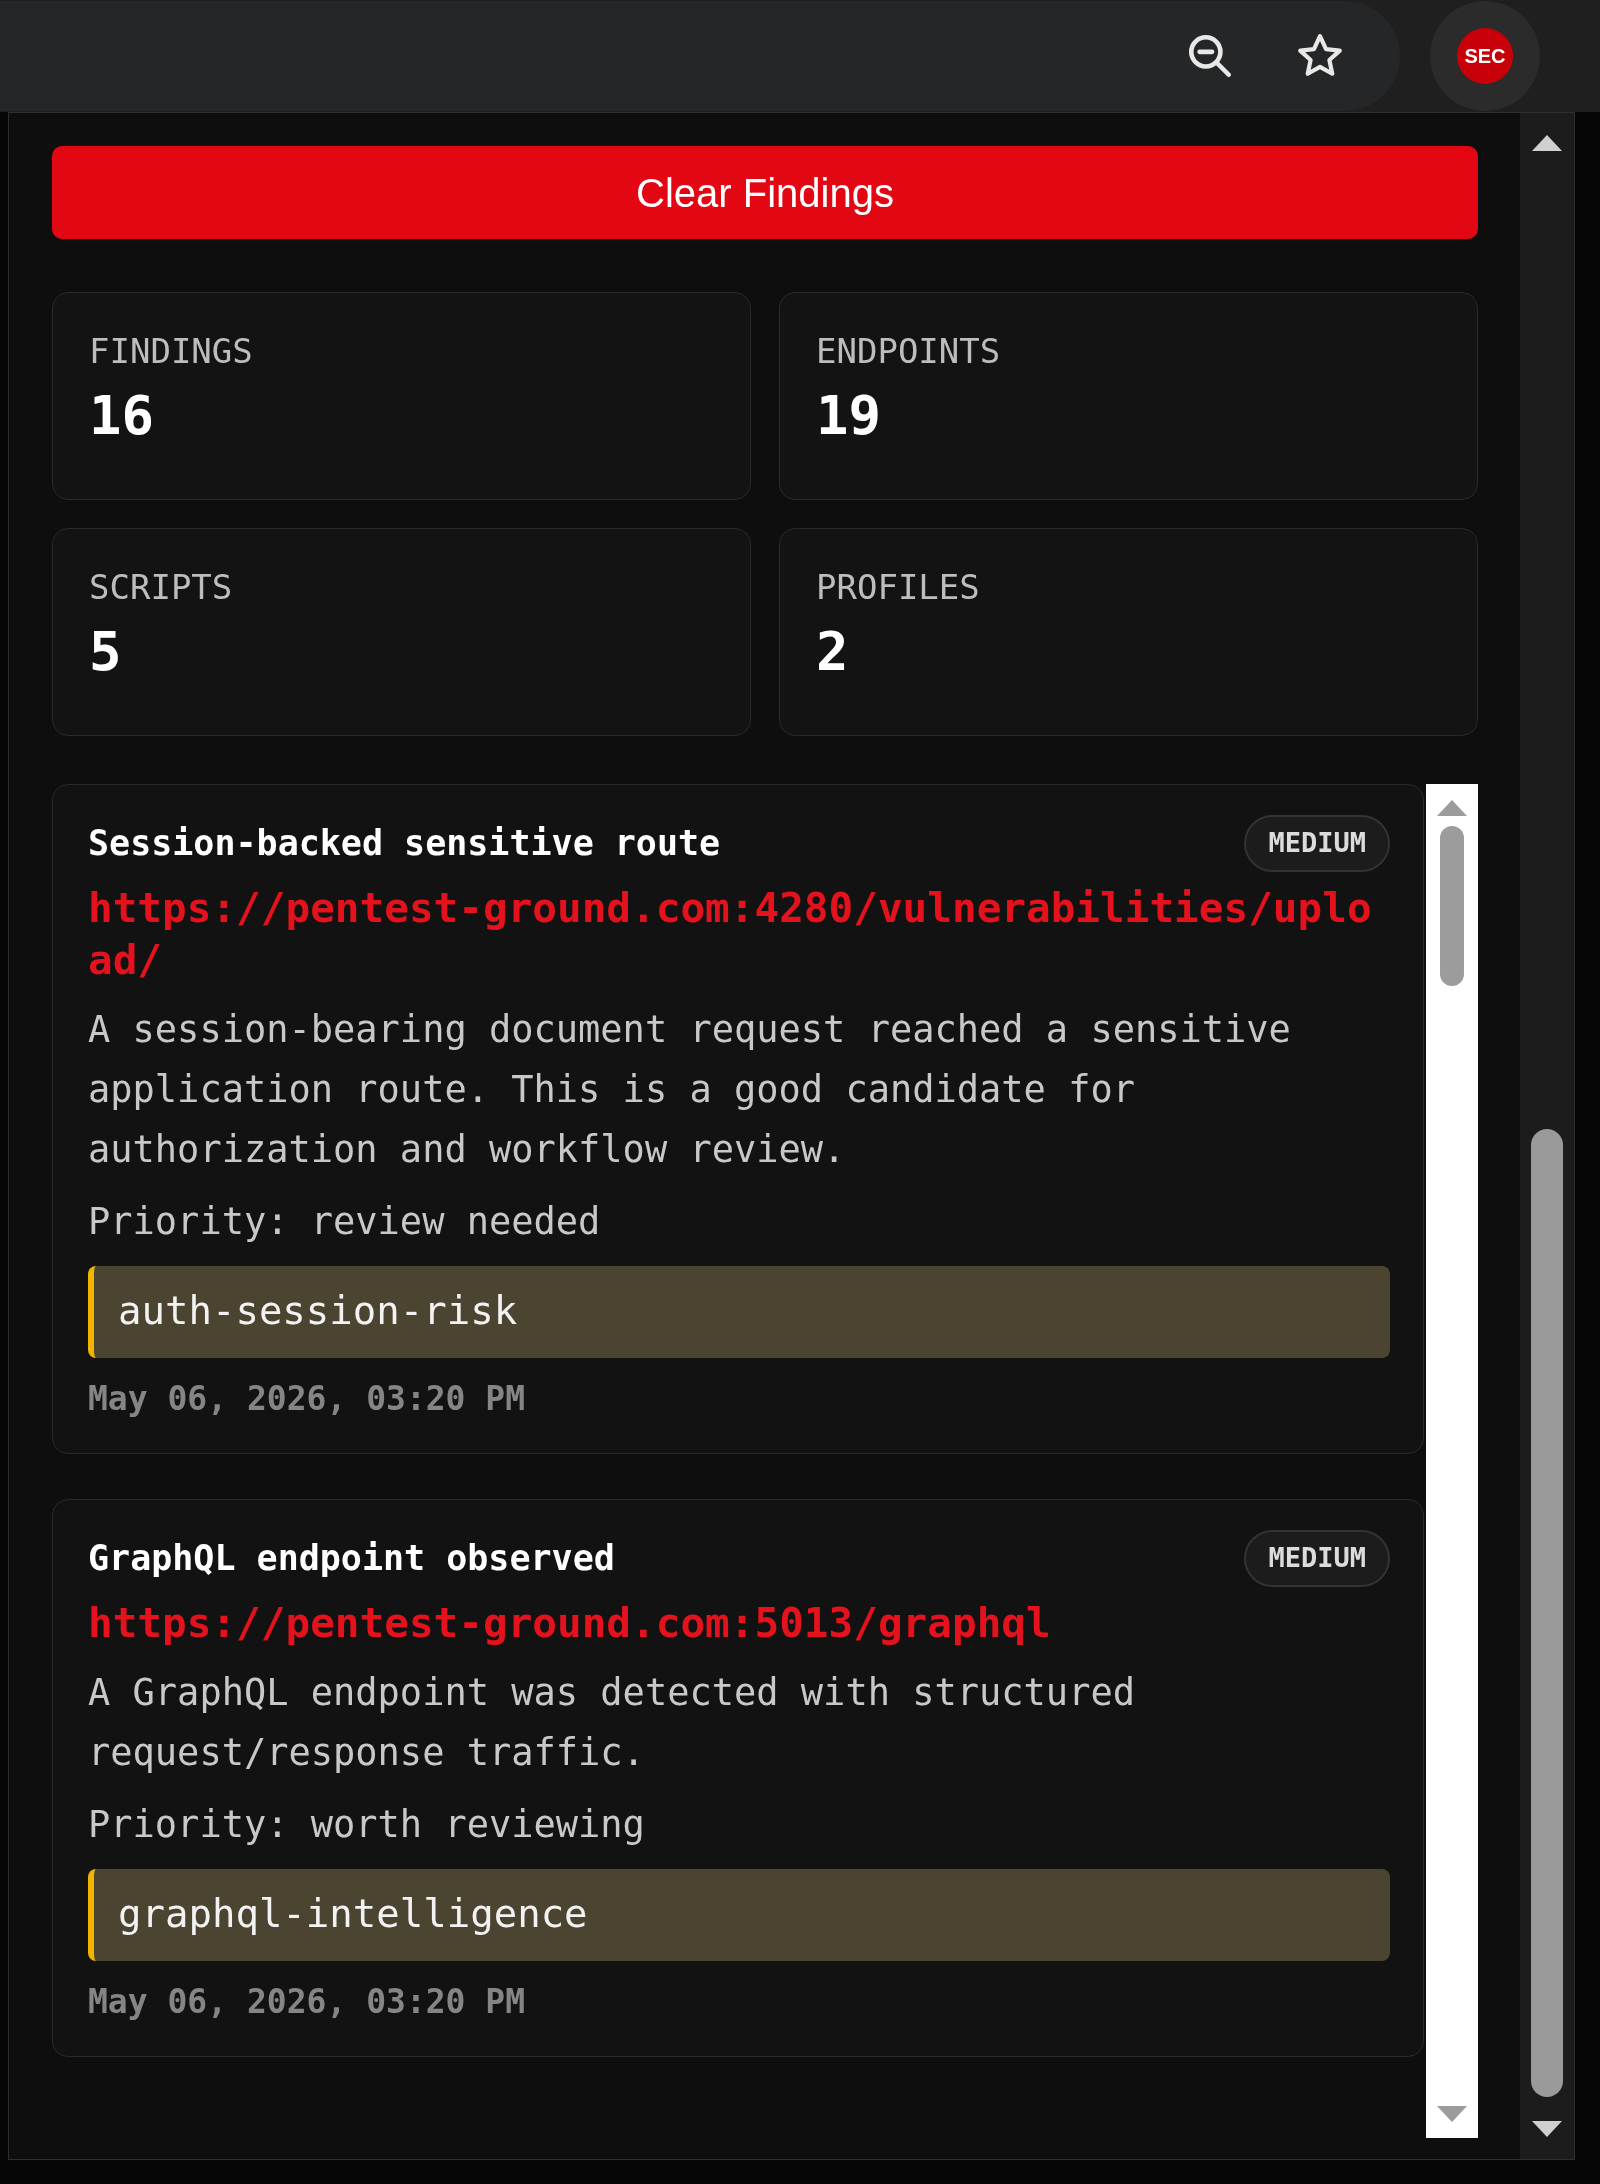 This screenshot has height=2184, width=1600. Describe the element at coordinates (366, 1824) in the screenshot. I see `finding-priority: Priority: worth reviewing` at that location.